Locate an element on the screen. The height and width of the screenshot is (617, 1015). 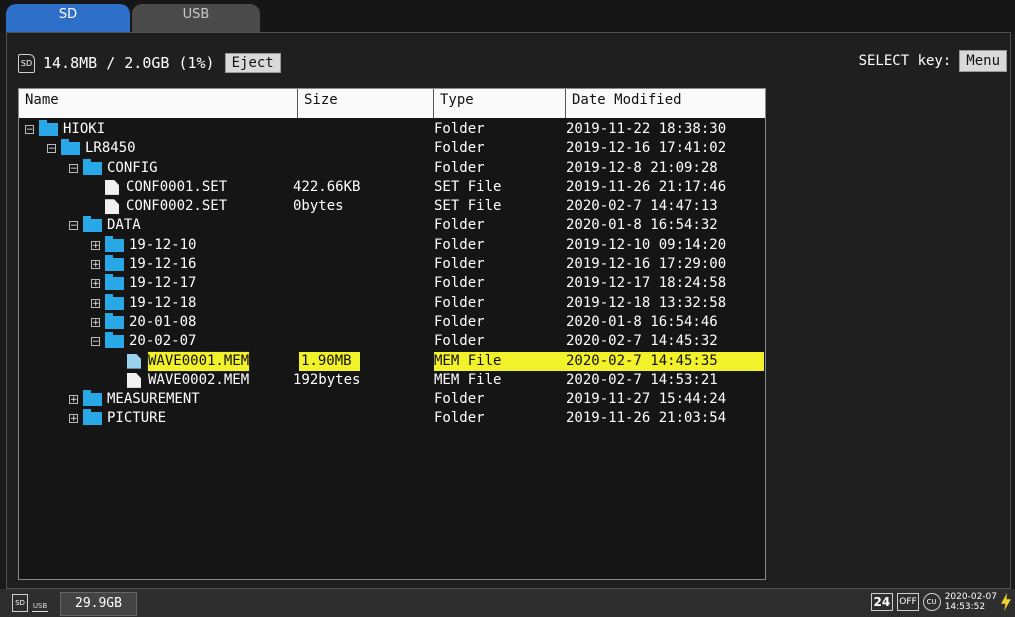
file-name-cell: − 20-02-07 is located at coordinates (143, 341).